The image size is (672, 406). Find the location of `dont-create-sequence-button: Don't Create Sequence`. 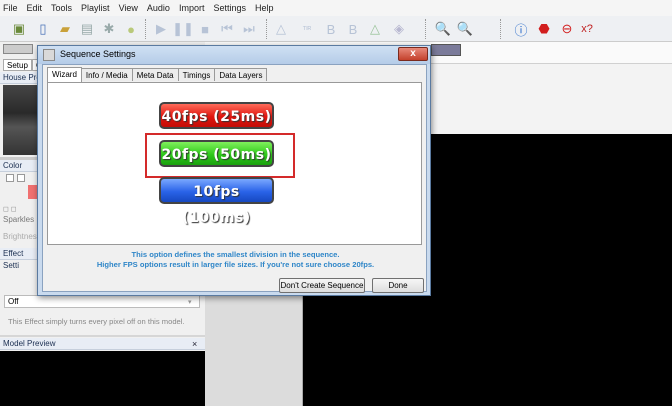

dont-create-sequence-button: Don't Create Sequence is located at coordinates (322, 285).